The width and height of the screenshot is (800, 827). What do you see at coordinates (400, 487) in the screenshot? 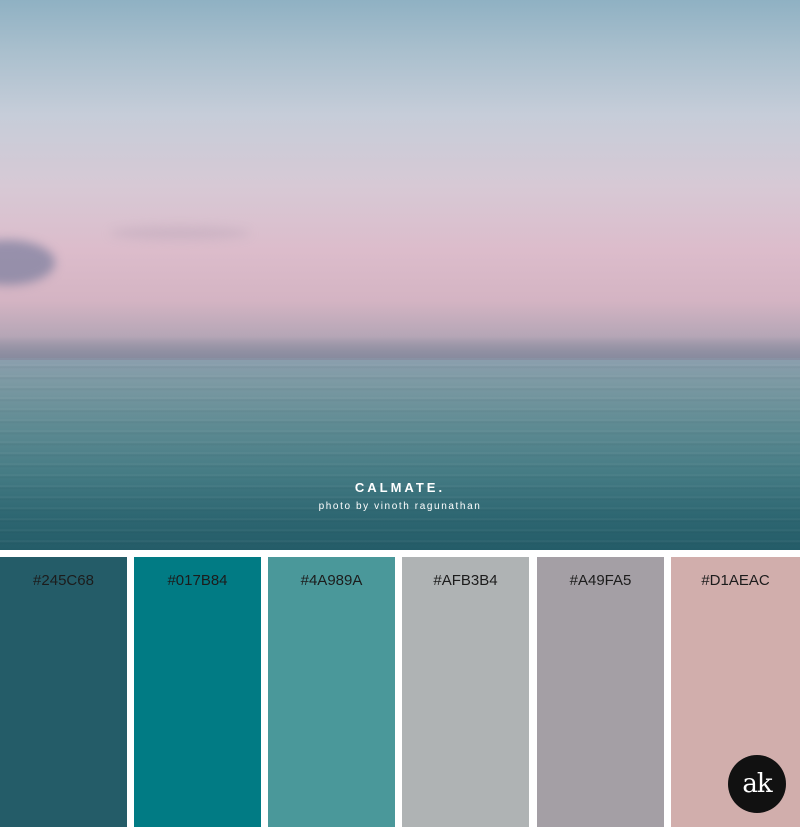
I see `caption-title: CALMATE.` at bounding box center [400, 487].